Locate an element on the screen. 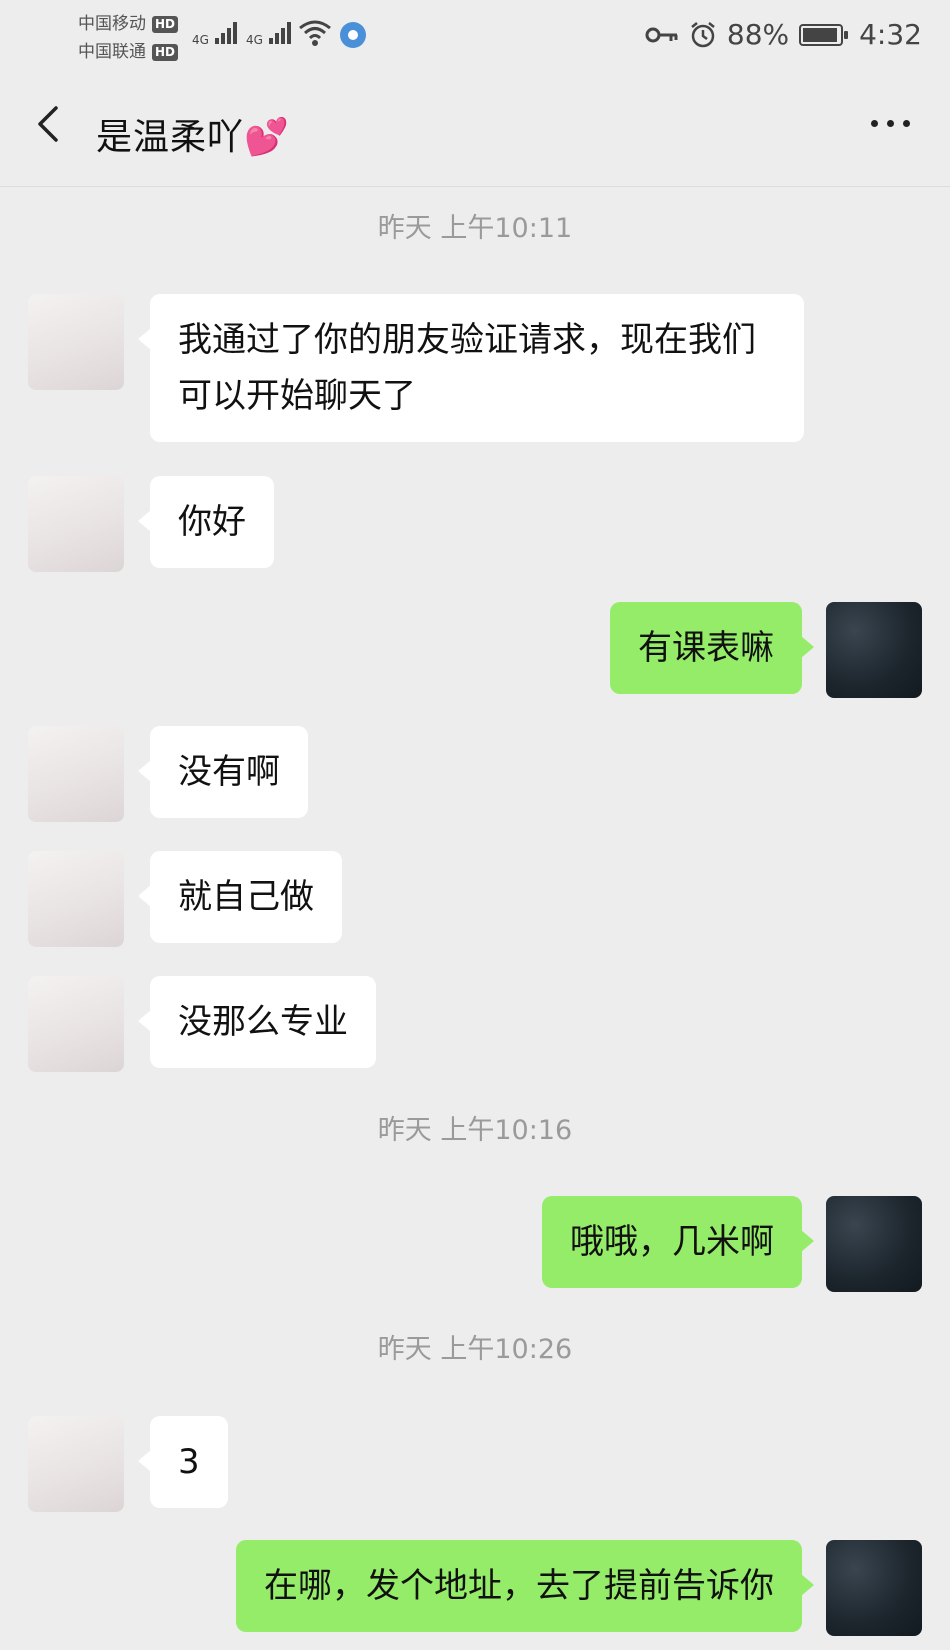 The image size is (950, 1650). timestamp: 昨天 上午10:11 is located at coordinates (475, 228).